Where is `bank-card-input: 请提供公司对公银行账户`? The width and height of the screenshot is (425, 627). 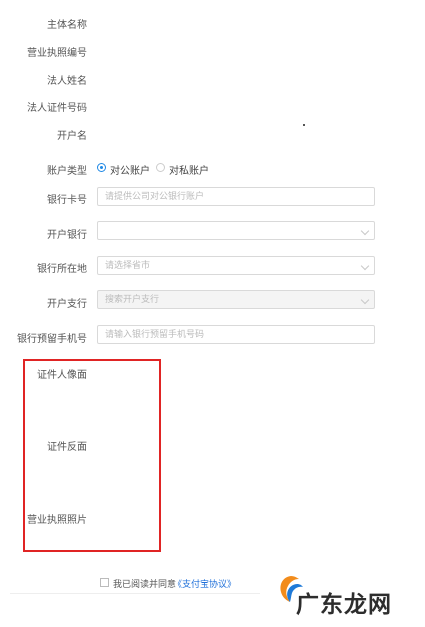 bank-card-input: 请提供公司对公银行账户 is located at coordinates (236, 196).